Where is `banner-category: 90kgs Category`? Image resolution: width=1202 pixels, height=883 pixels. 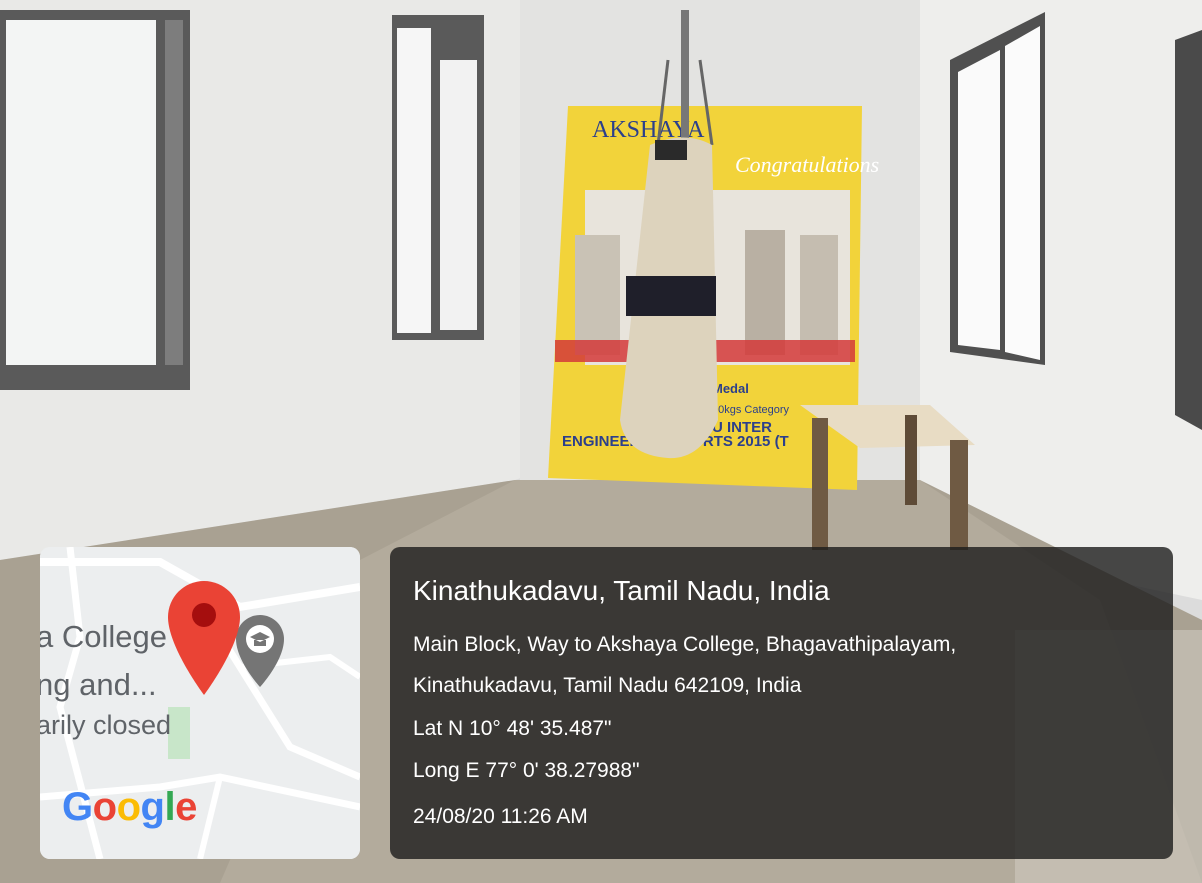
banner-category: 90kgs Category is located at coordinates (751, 410).